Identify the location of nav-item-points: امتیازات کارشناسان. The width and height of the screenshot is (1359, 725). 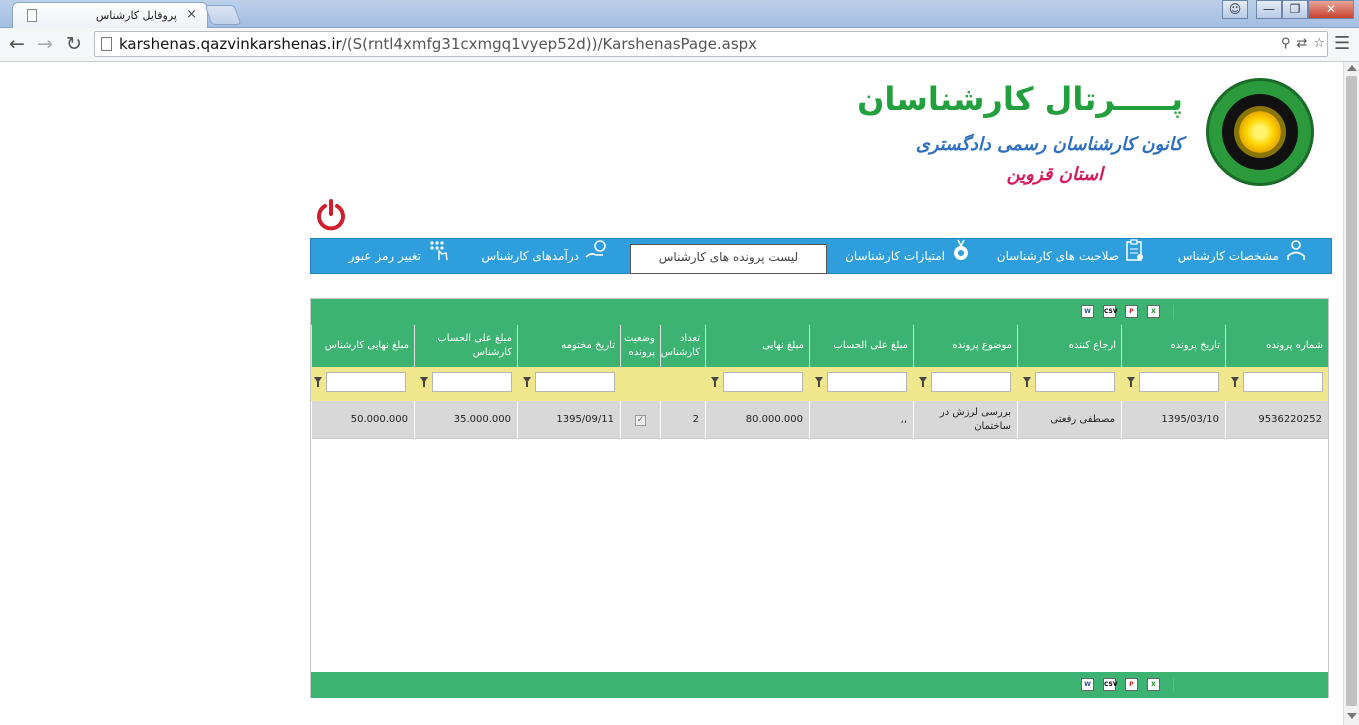
(908, 256).